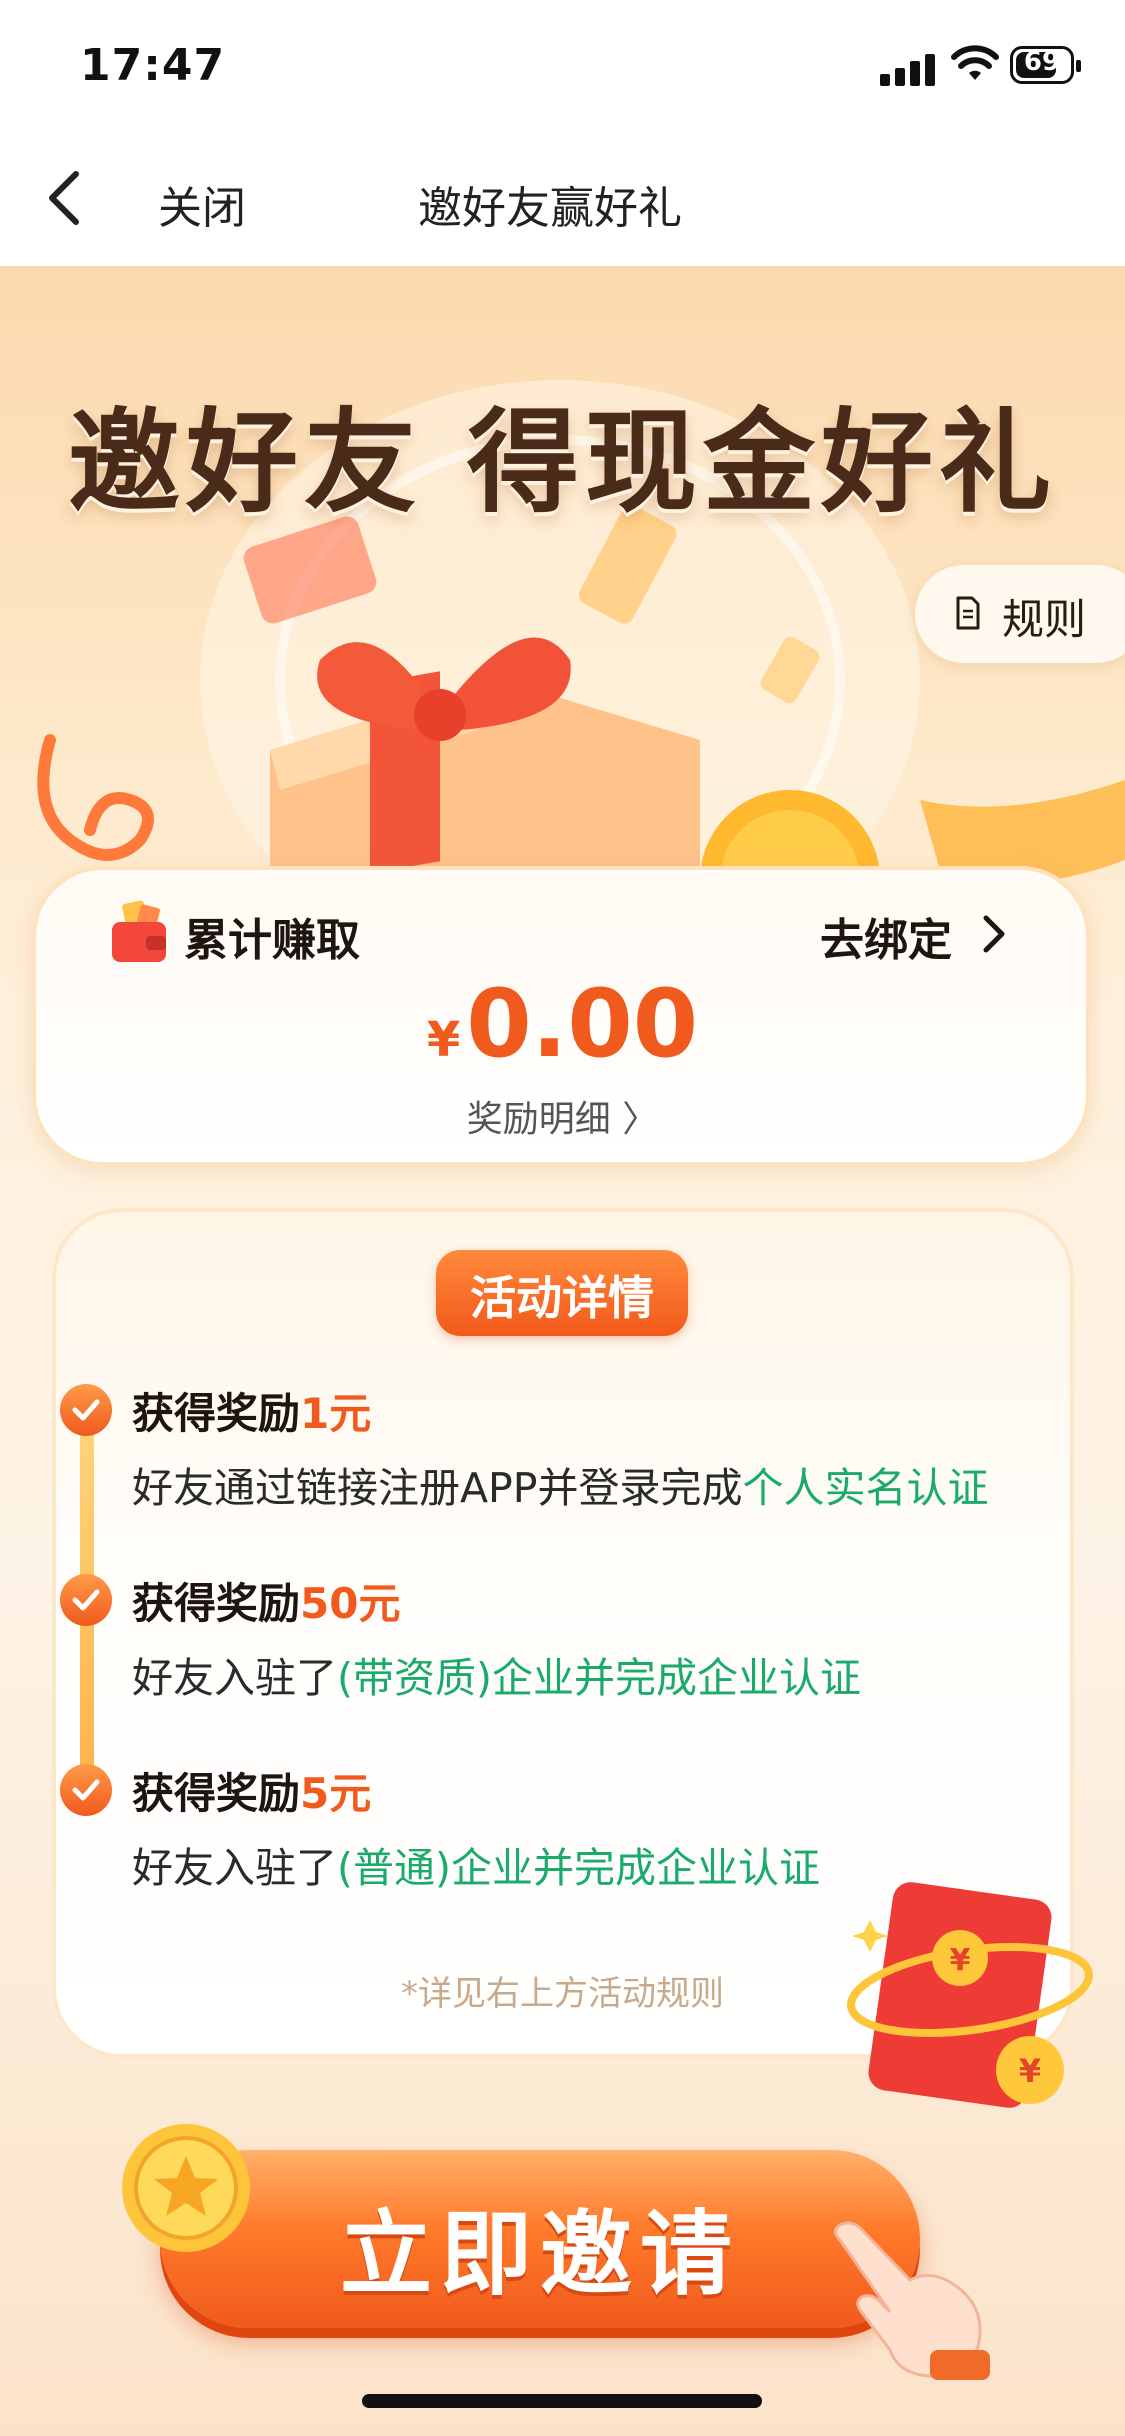 The width and height of the screenshot is (1125, 2436). I want to click on wifi-icon, so click(975, 62).